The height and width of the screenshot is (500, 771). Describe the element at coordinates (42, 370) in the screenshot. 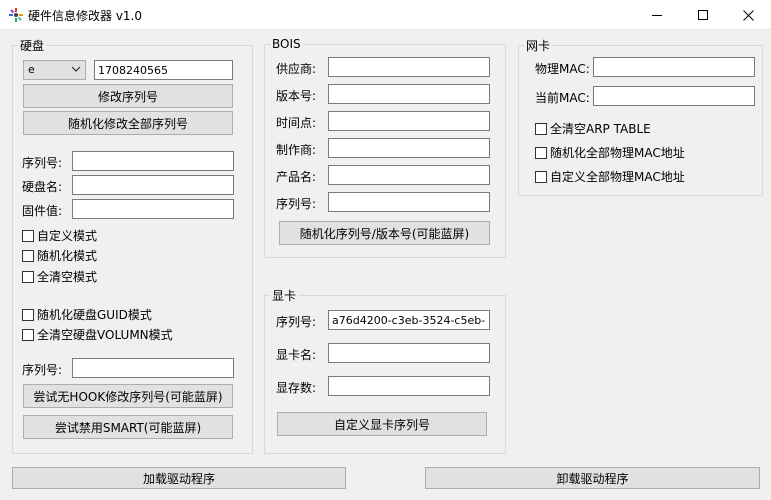

I see `disk-serial2-label: 序列号:` at that location.